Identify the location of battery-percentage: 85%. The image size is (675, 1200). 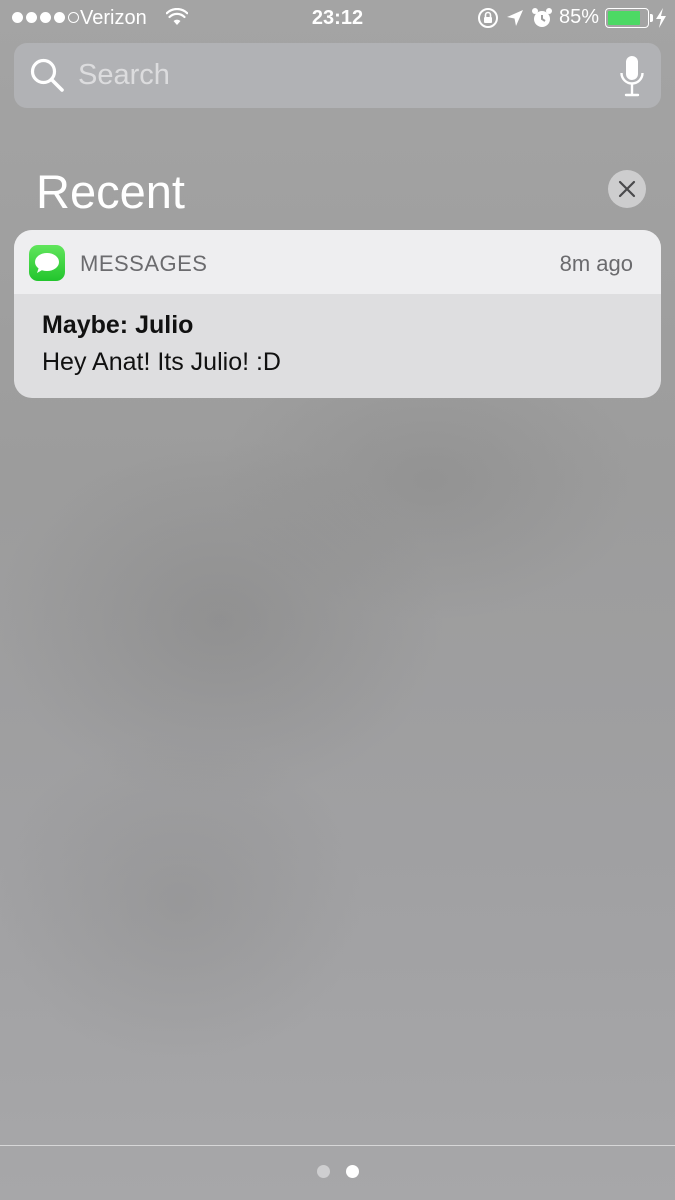
(578, 17).